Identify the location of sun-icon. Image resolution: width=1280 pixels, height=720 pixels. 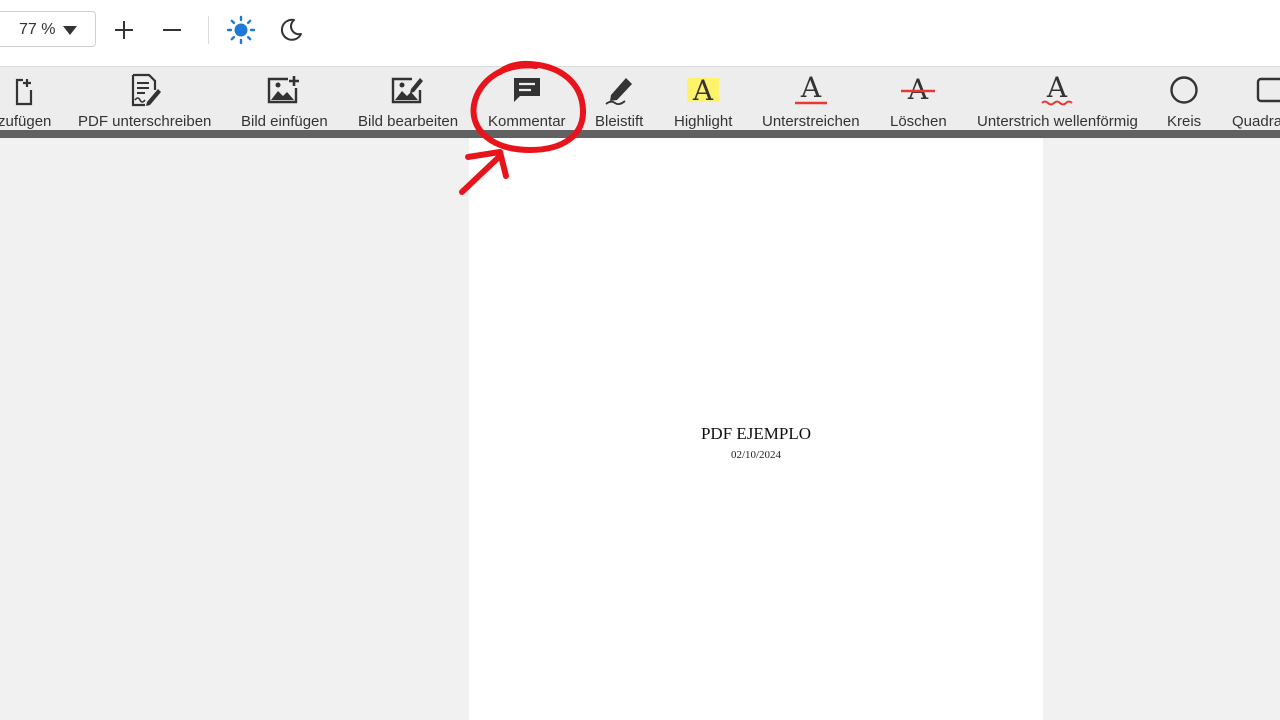
(241, 30).